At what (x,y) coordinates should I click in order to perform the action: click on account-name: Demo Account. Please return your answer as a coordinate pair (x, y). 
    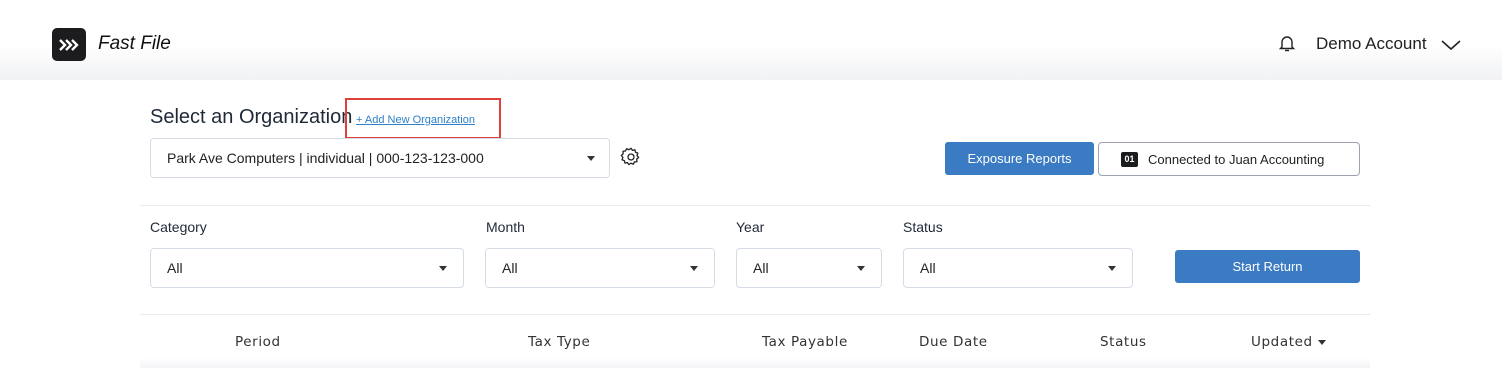
    Looking at the image, I should click on (1371, 44).